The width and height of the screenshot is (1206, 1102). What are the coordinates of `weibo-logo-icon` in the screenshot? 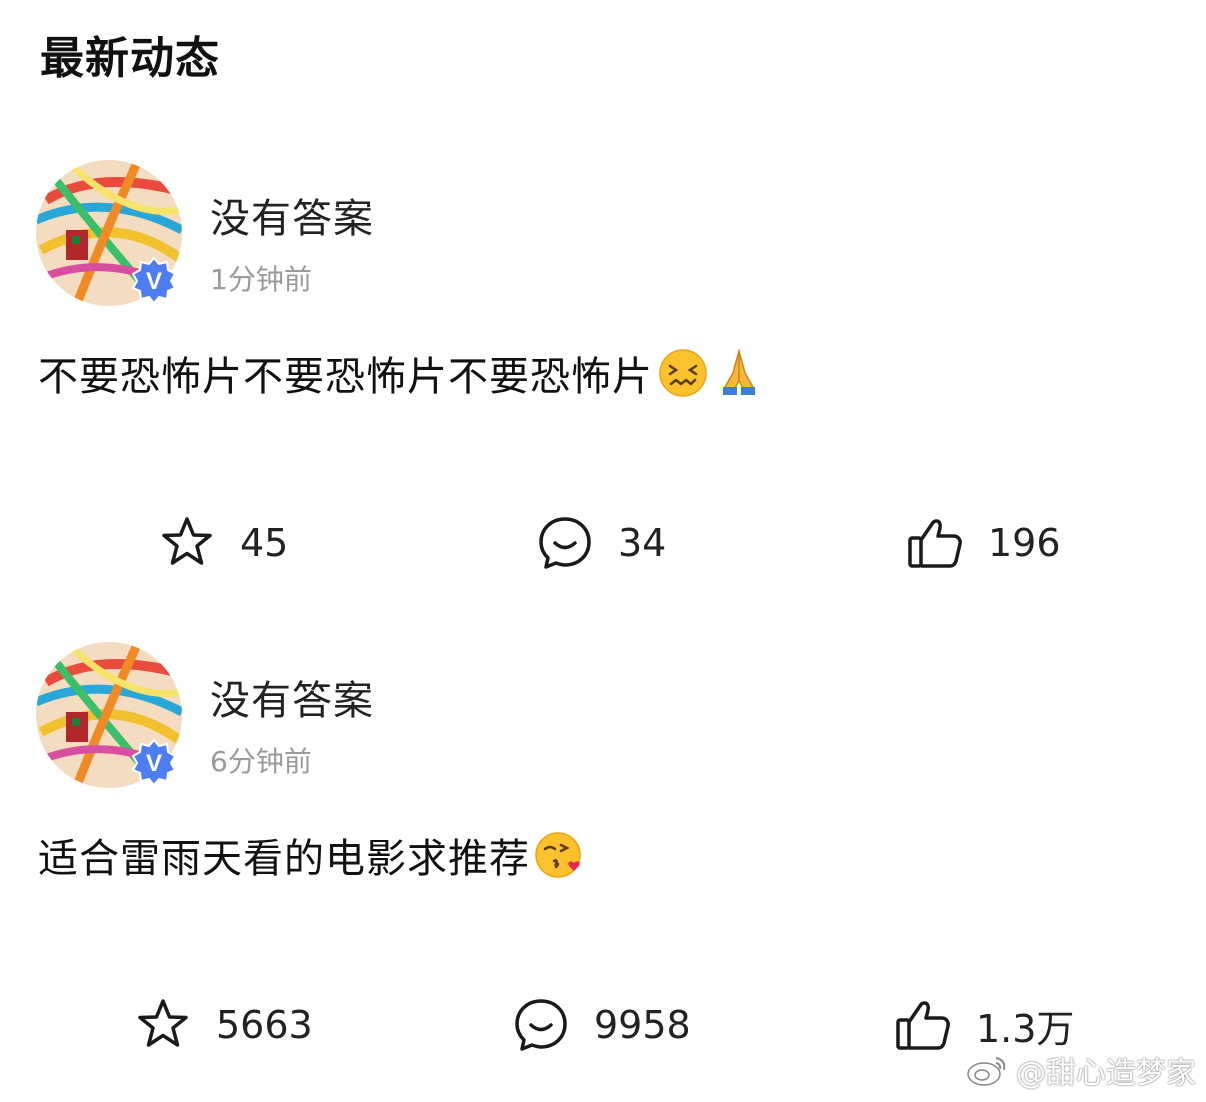 It's located at (986, 1071).